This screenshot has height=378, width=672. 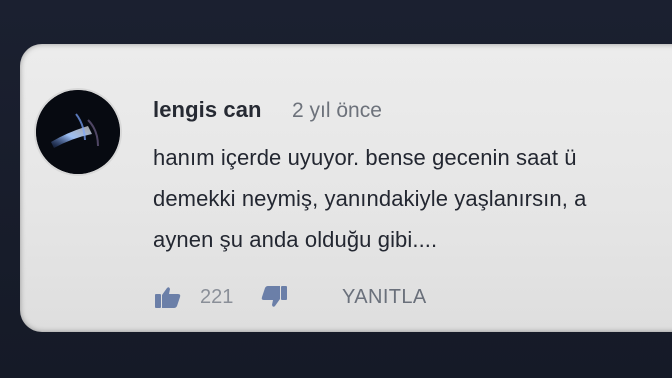 I want to click on thumbs-down-icon, so click(x=274, y=296).